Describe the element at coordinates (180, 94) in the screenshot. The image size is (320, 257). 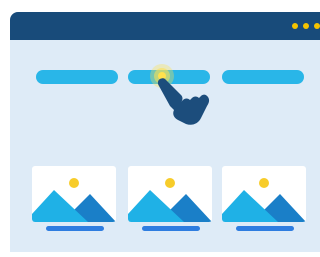
I see `pointing-hand-icon` at that location.